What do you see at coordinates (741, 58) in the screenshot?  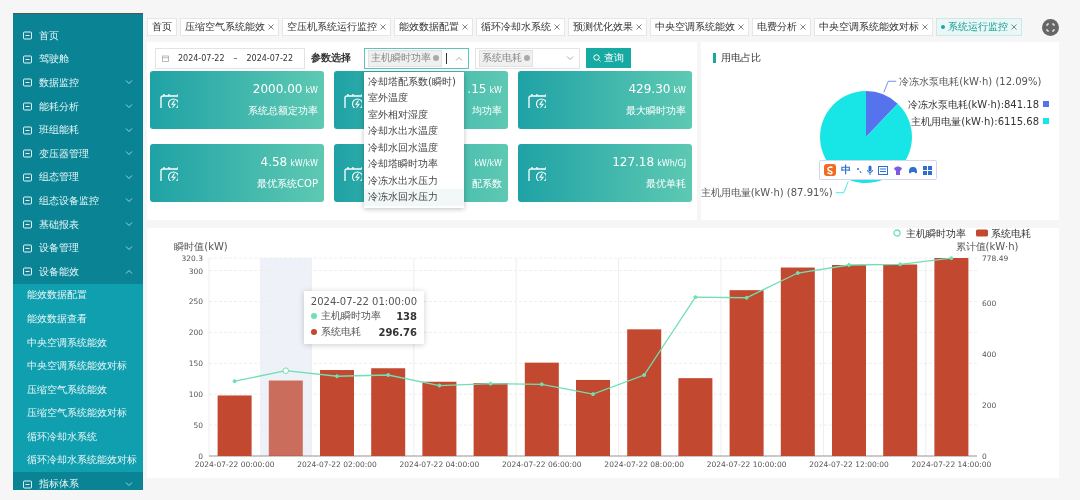 I see `panel-title: 用电占比` at bounding box center [741, 58].